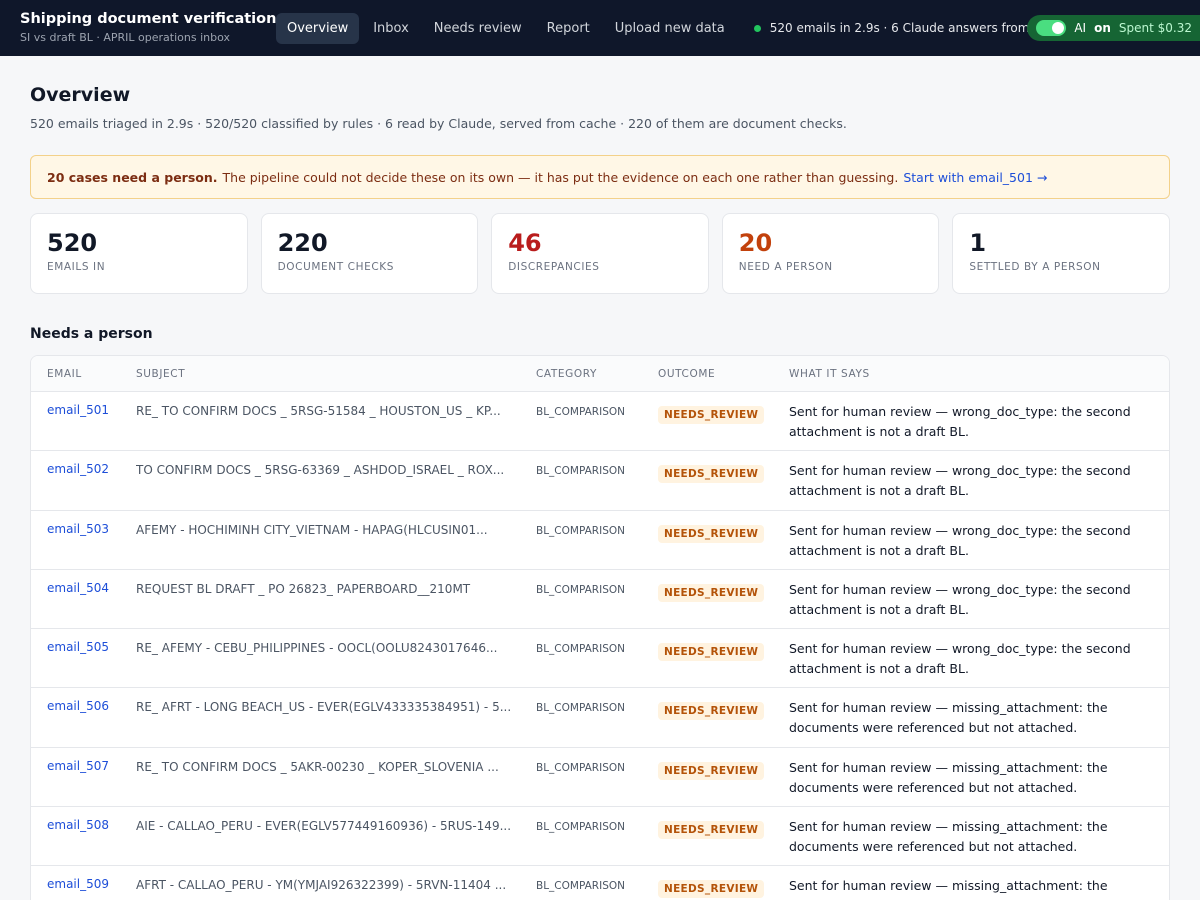  What do you see at coordinates (132, 177) in the screenshot?
I see `alert-strong-text: 20 cases need a person.` at bounding box center [132, 177].